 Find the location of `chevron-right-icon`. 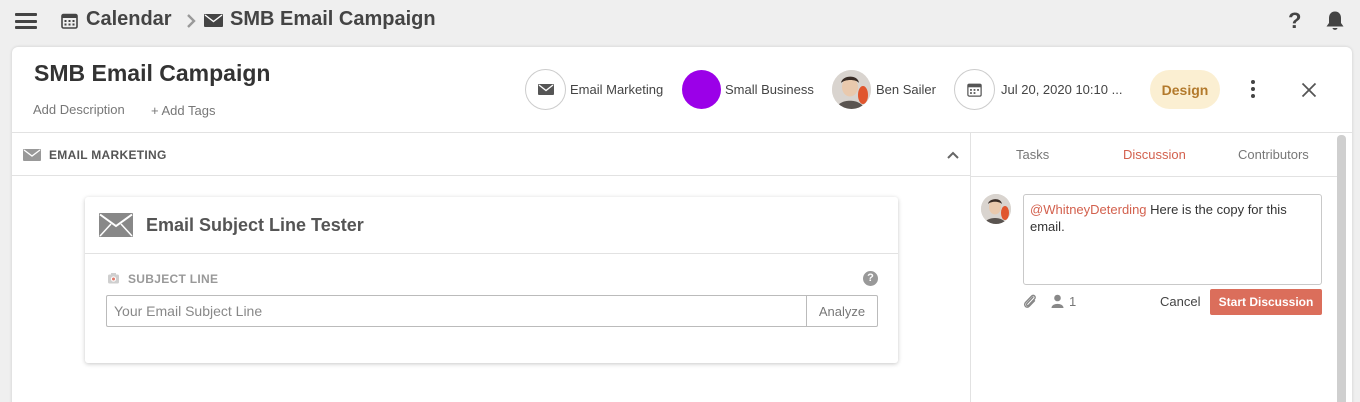

chevron-right-icon is located at coordinates (191, 21).